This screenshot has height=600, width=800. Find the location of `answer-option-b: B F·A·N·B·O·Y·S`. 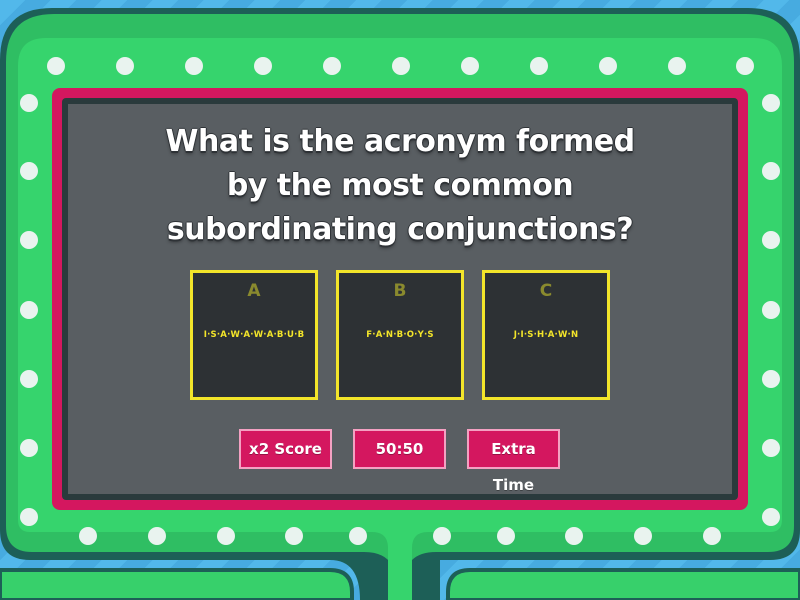

answer-option-b: B F·A·N·B·O·Y·S is located at coordinates (400, 335).